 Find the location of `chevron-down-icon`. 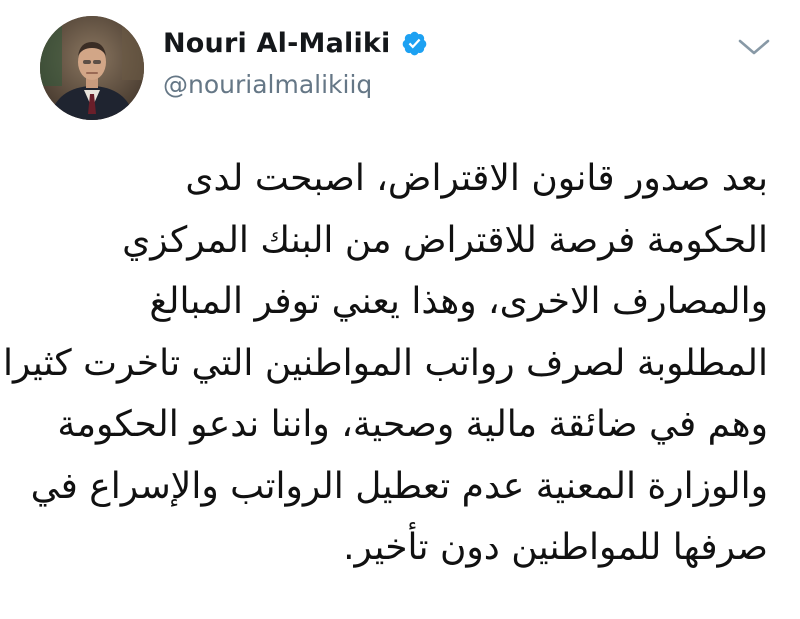

chevron-down-icon is located at coordinates (754, 47).